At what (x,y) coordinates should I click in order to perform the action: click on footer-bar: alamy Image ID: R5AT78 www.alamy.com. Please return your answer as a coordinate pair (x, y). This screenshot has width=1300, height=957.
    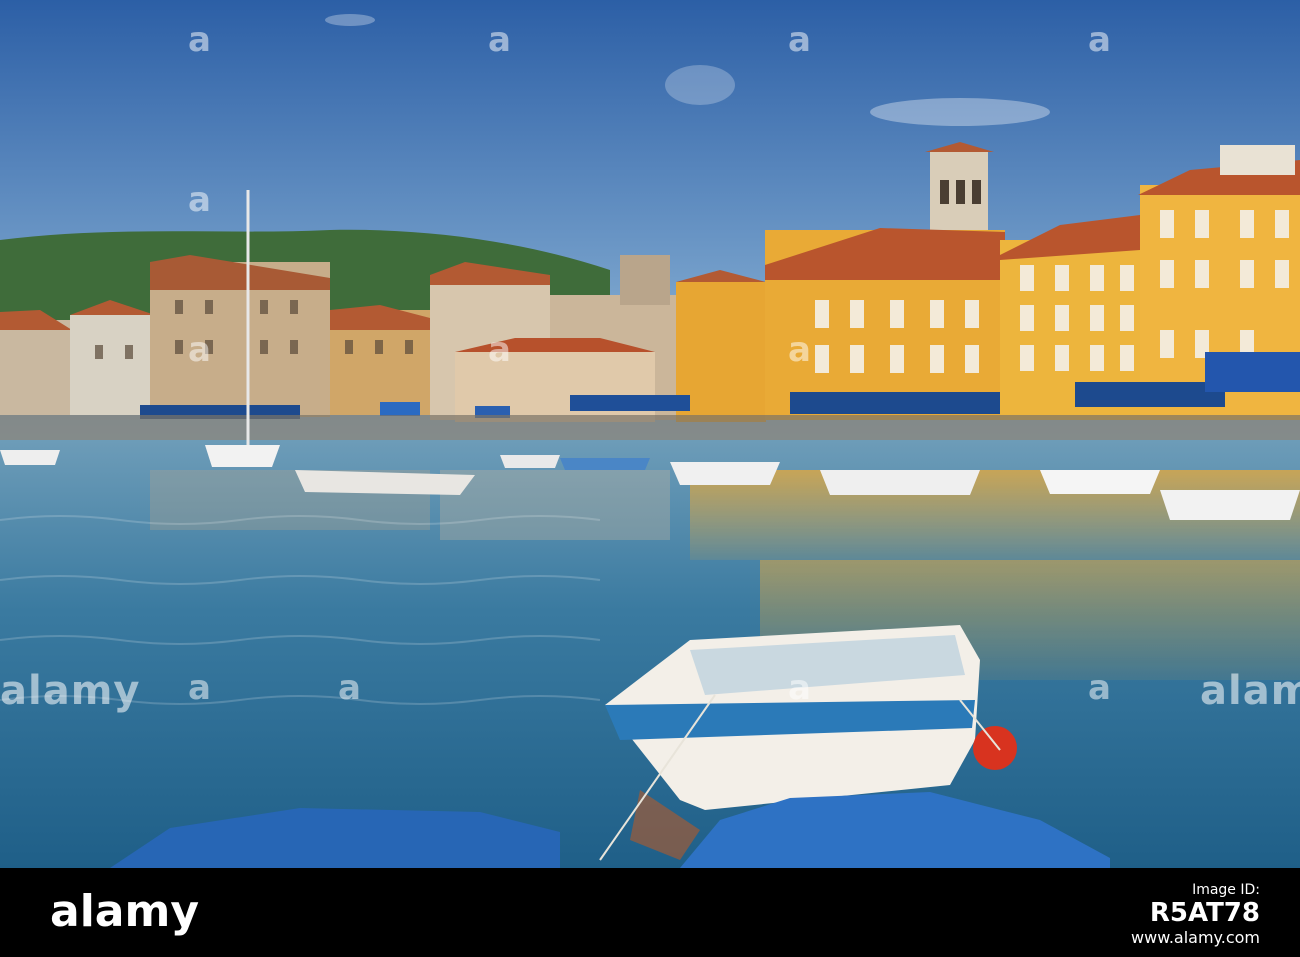
    Looking at the image, I should click on (650, 912).